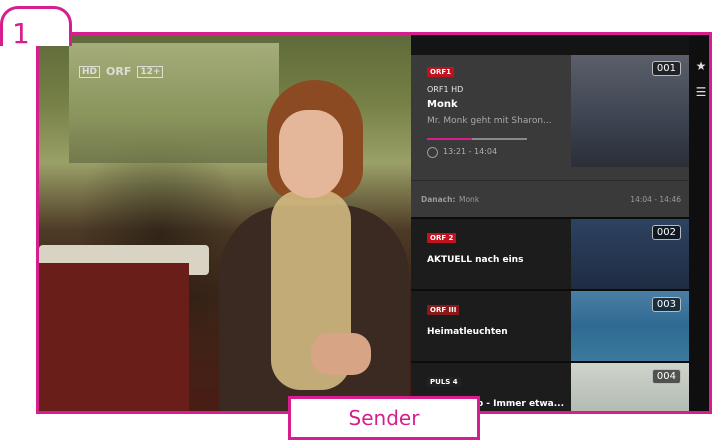  I want to click on channel-number: 002, so click(666, 232).